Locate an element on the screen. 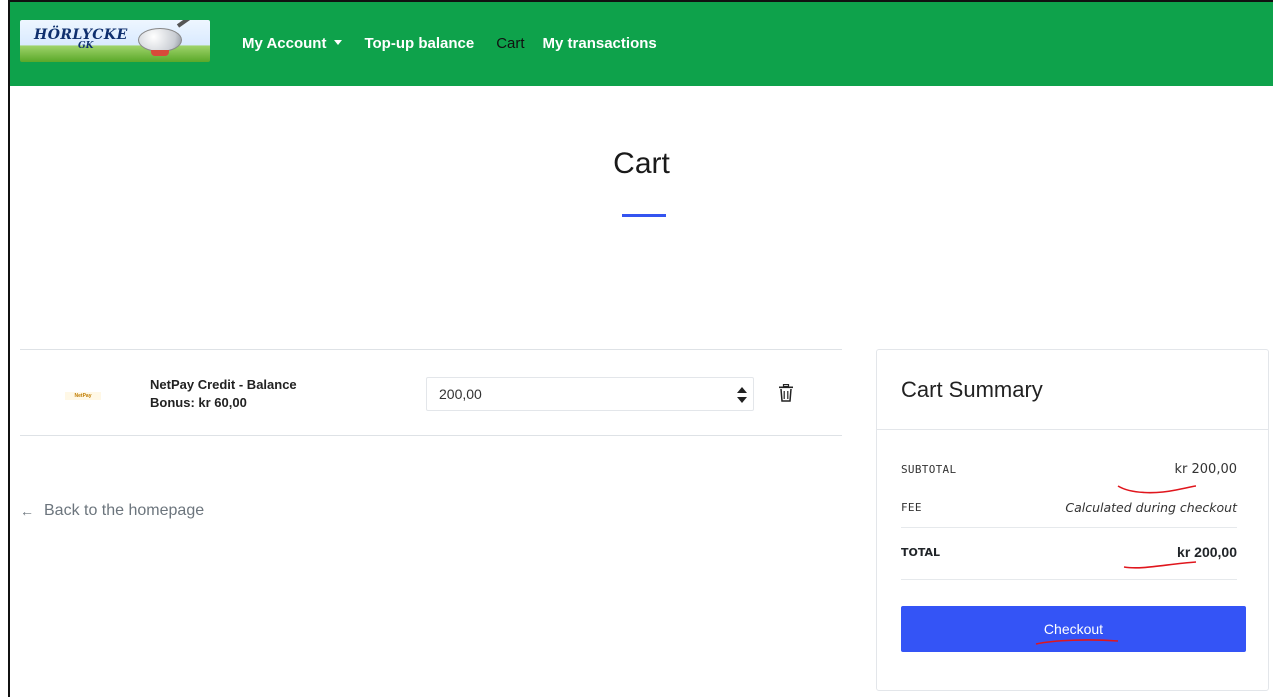 This screenshot has width=1273, height=697. golf-ball-icon is located at coordinates (160, 40).